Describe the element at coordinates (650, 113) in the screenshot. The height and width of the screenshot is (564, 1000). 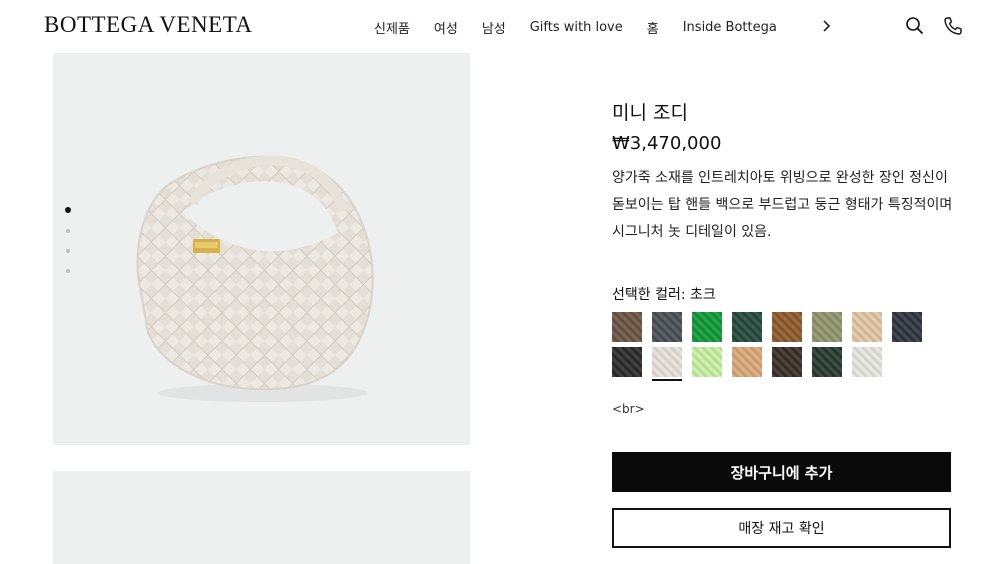
I see `product-name: 미니 조디` at that location.